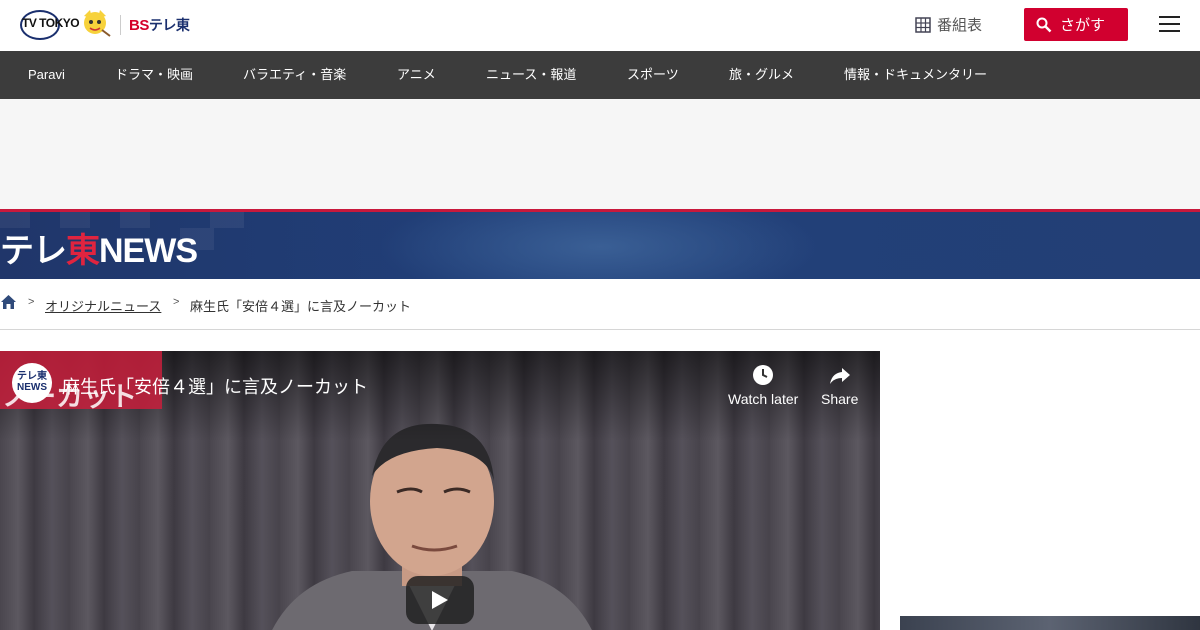  I want to click on nav-item-variety: バラエティ・音楽, so click(294, 75).